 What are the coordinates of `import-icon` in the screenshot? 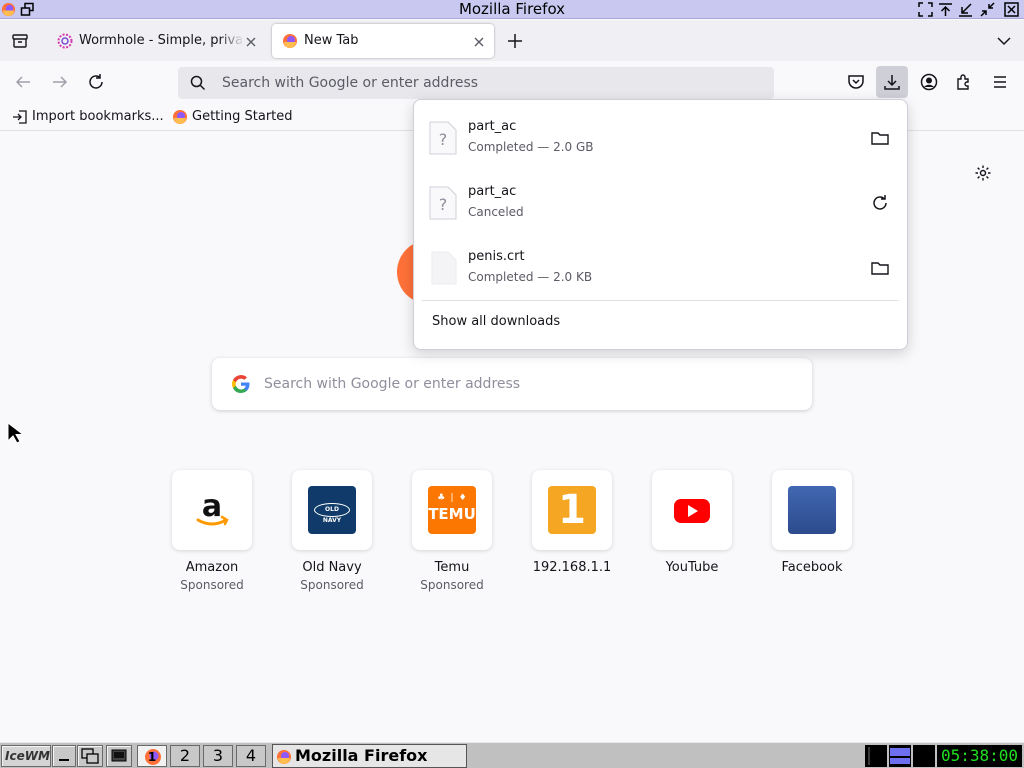 It's located at (20, 117).